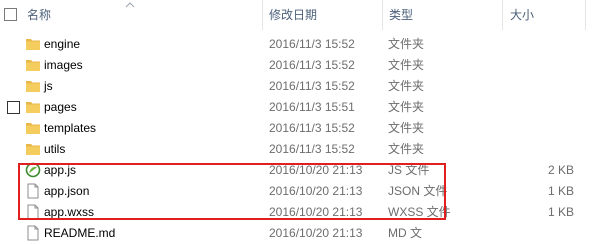 The width and height of the screenshot is (613, 244). Describe the element at coordinates (293, 15) in the screenshot. I see `column-date-header: 修改日期` at that location.